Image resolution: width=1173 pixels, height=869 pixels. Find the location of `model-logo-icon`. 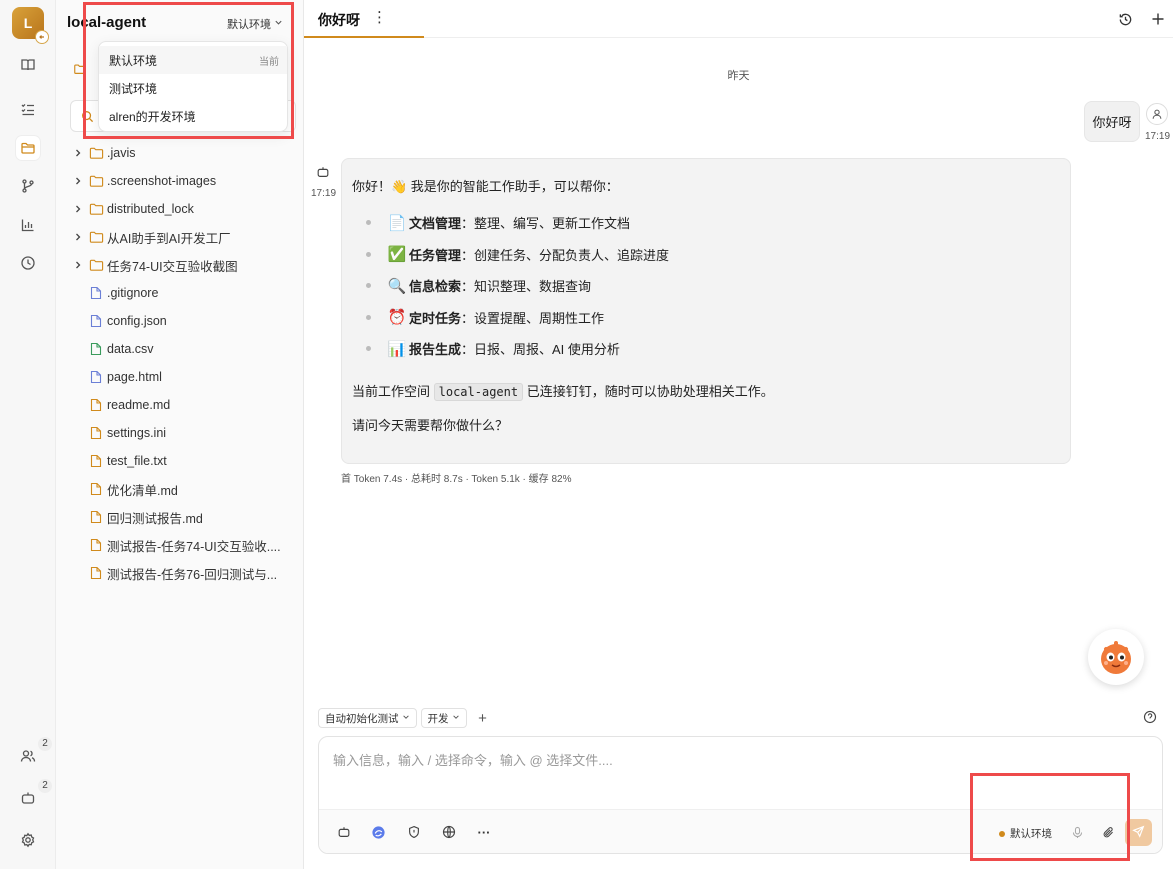

model-logo-icon is located at coordinates (378, 832).